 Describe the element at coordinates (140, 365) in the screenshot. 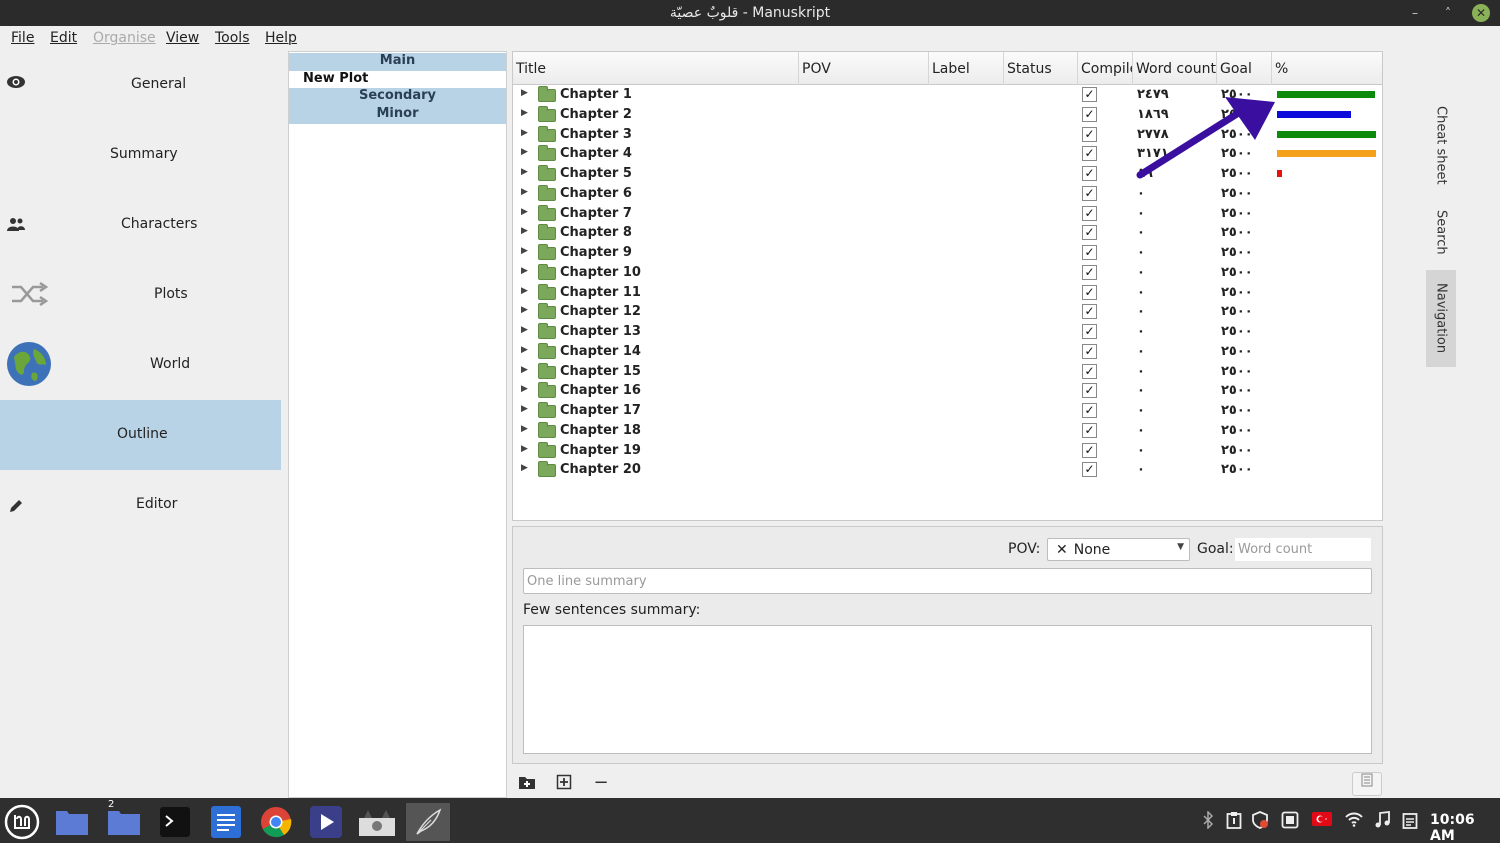

I see `nav-item-world: World` at that location.